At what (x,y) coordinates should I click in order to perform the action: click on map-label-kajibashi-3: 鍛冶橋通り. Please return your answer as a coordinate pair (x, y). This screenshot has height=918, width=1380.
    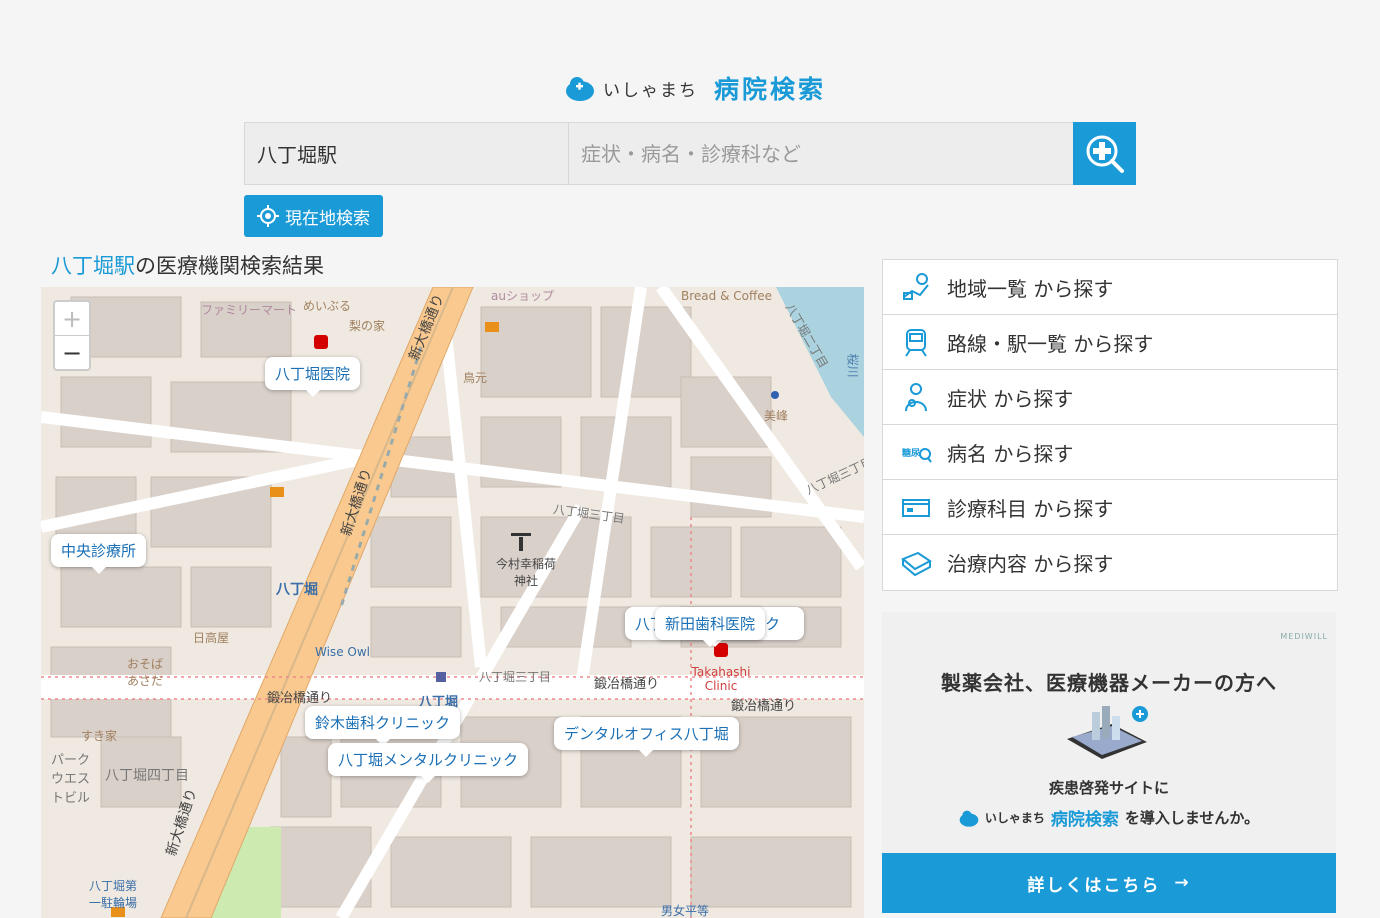
    Looking at the image, I should click on (764, 706).